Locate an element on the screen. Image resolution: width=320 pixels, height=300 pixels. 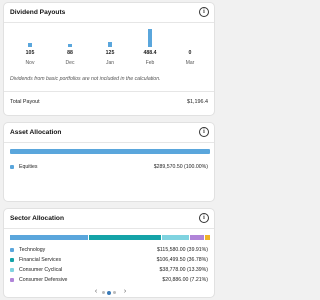
asset-legend-row: Equities $289,570.50 (100.00%) is located at coordinates (109, 168).